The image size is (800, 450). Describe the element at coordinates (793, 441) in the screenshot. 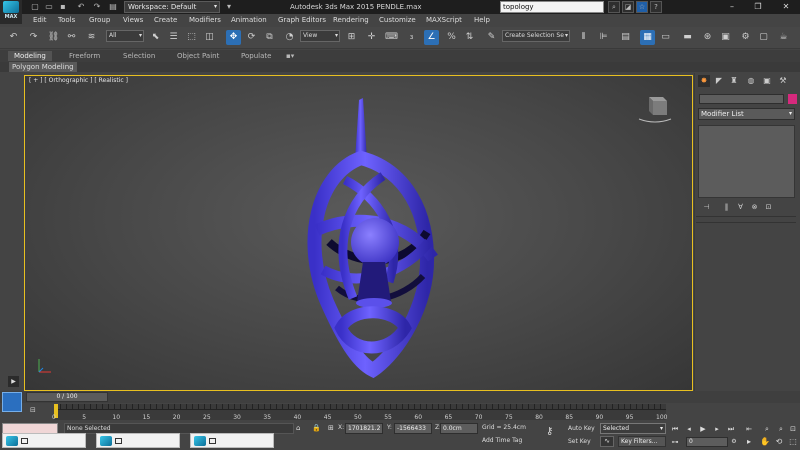

I see `maximize-viewport-icon: ⬚` at that location.